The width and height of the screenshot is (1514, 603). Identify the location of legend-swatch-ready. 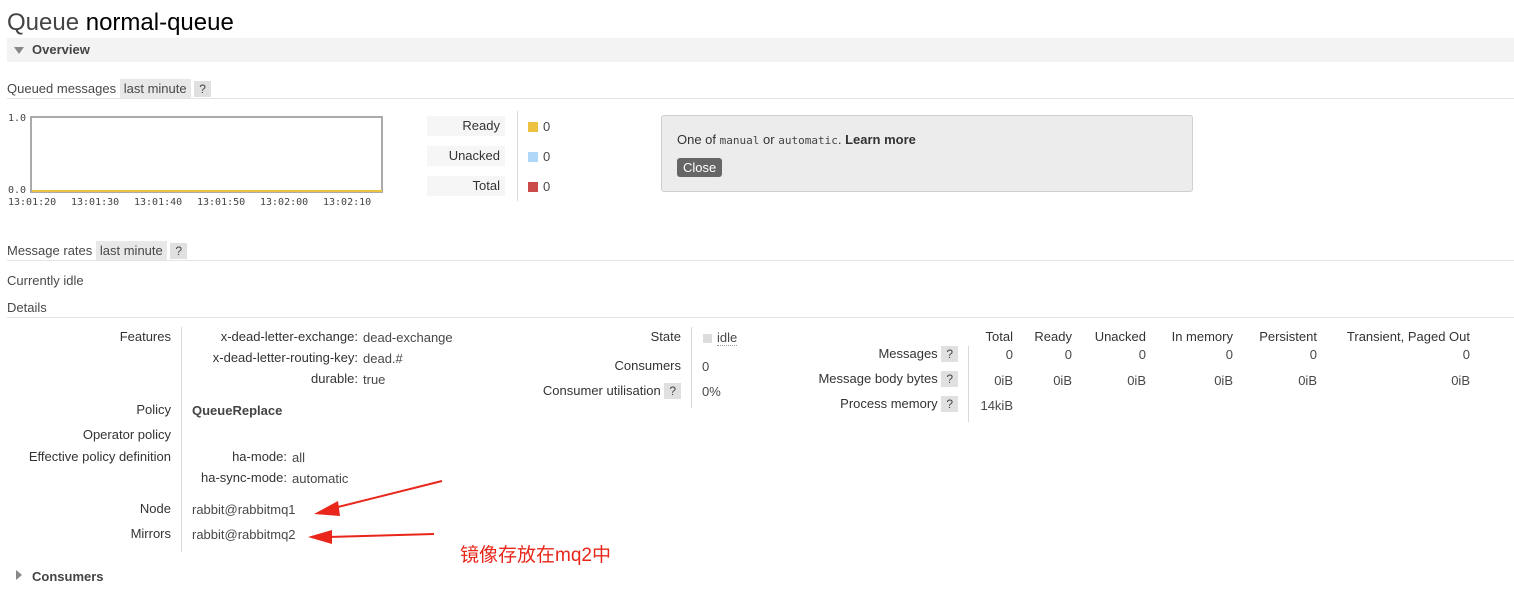
(533, 127).